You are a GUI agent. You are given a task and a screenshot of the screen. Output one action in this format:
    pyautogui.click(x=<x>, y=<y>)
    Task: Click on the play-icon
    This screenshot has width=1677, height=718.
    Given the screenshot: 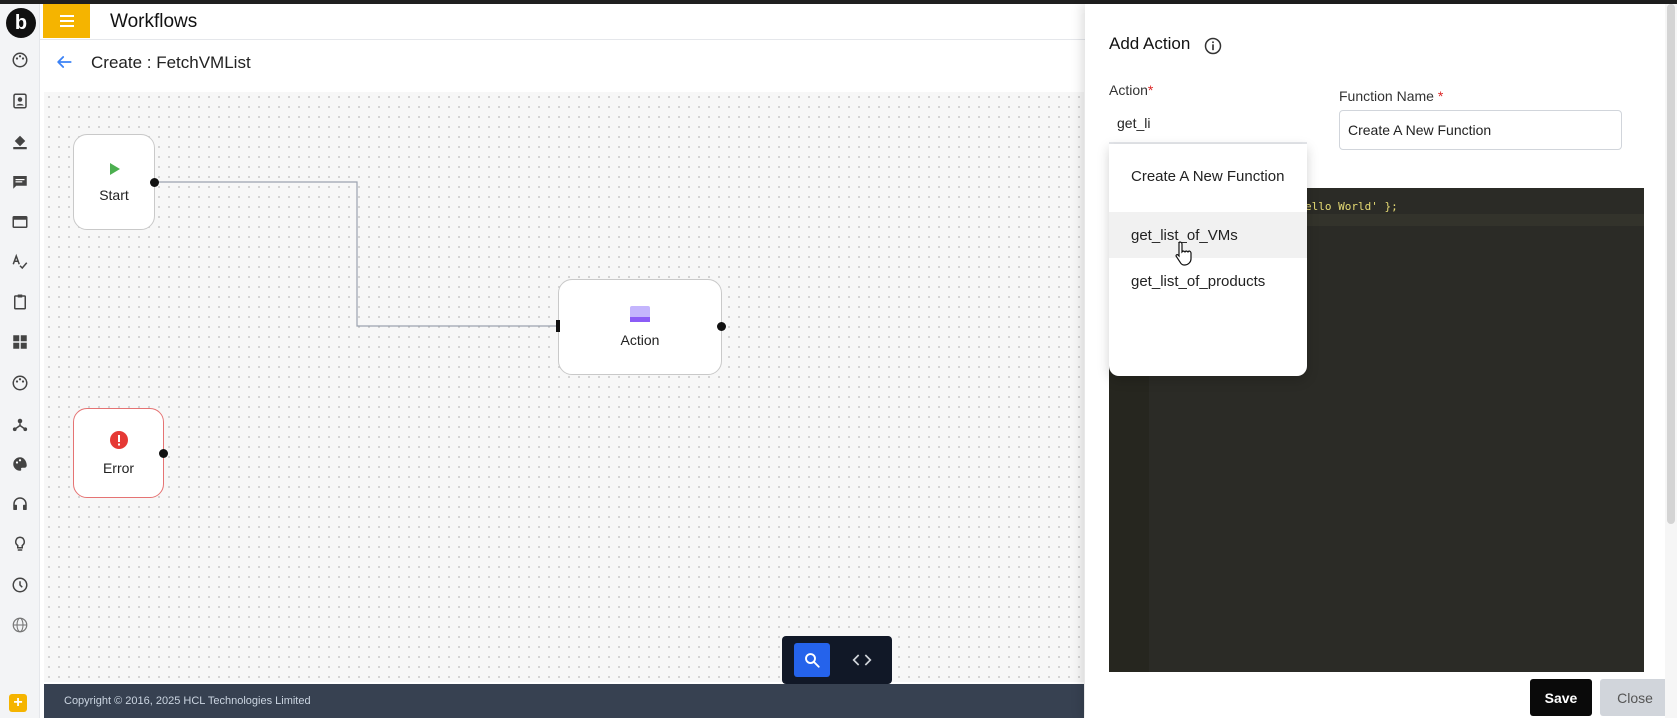 What is the action you would take?
    pyautogui.click(x=115, y=169)
    